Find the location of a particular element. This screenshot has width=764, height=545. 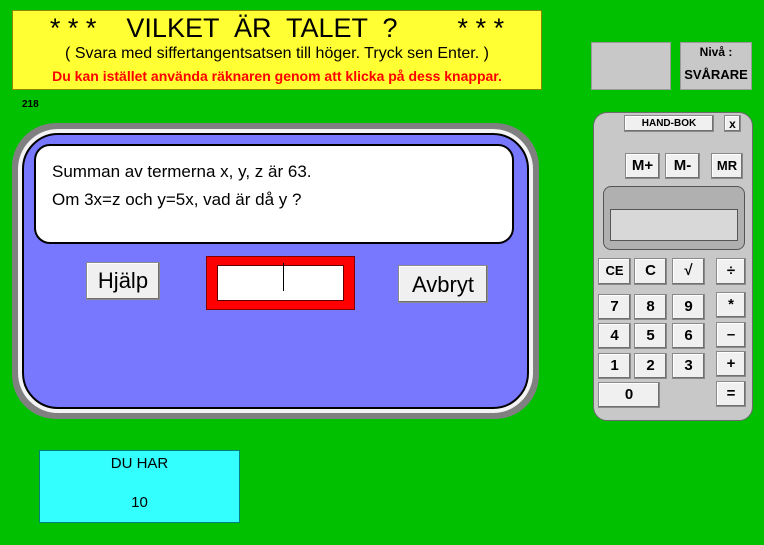

answer-input is located at coordinates (280, 283).